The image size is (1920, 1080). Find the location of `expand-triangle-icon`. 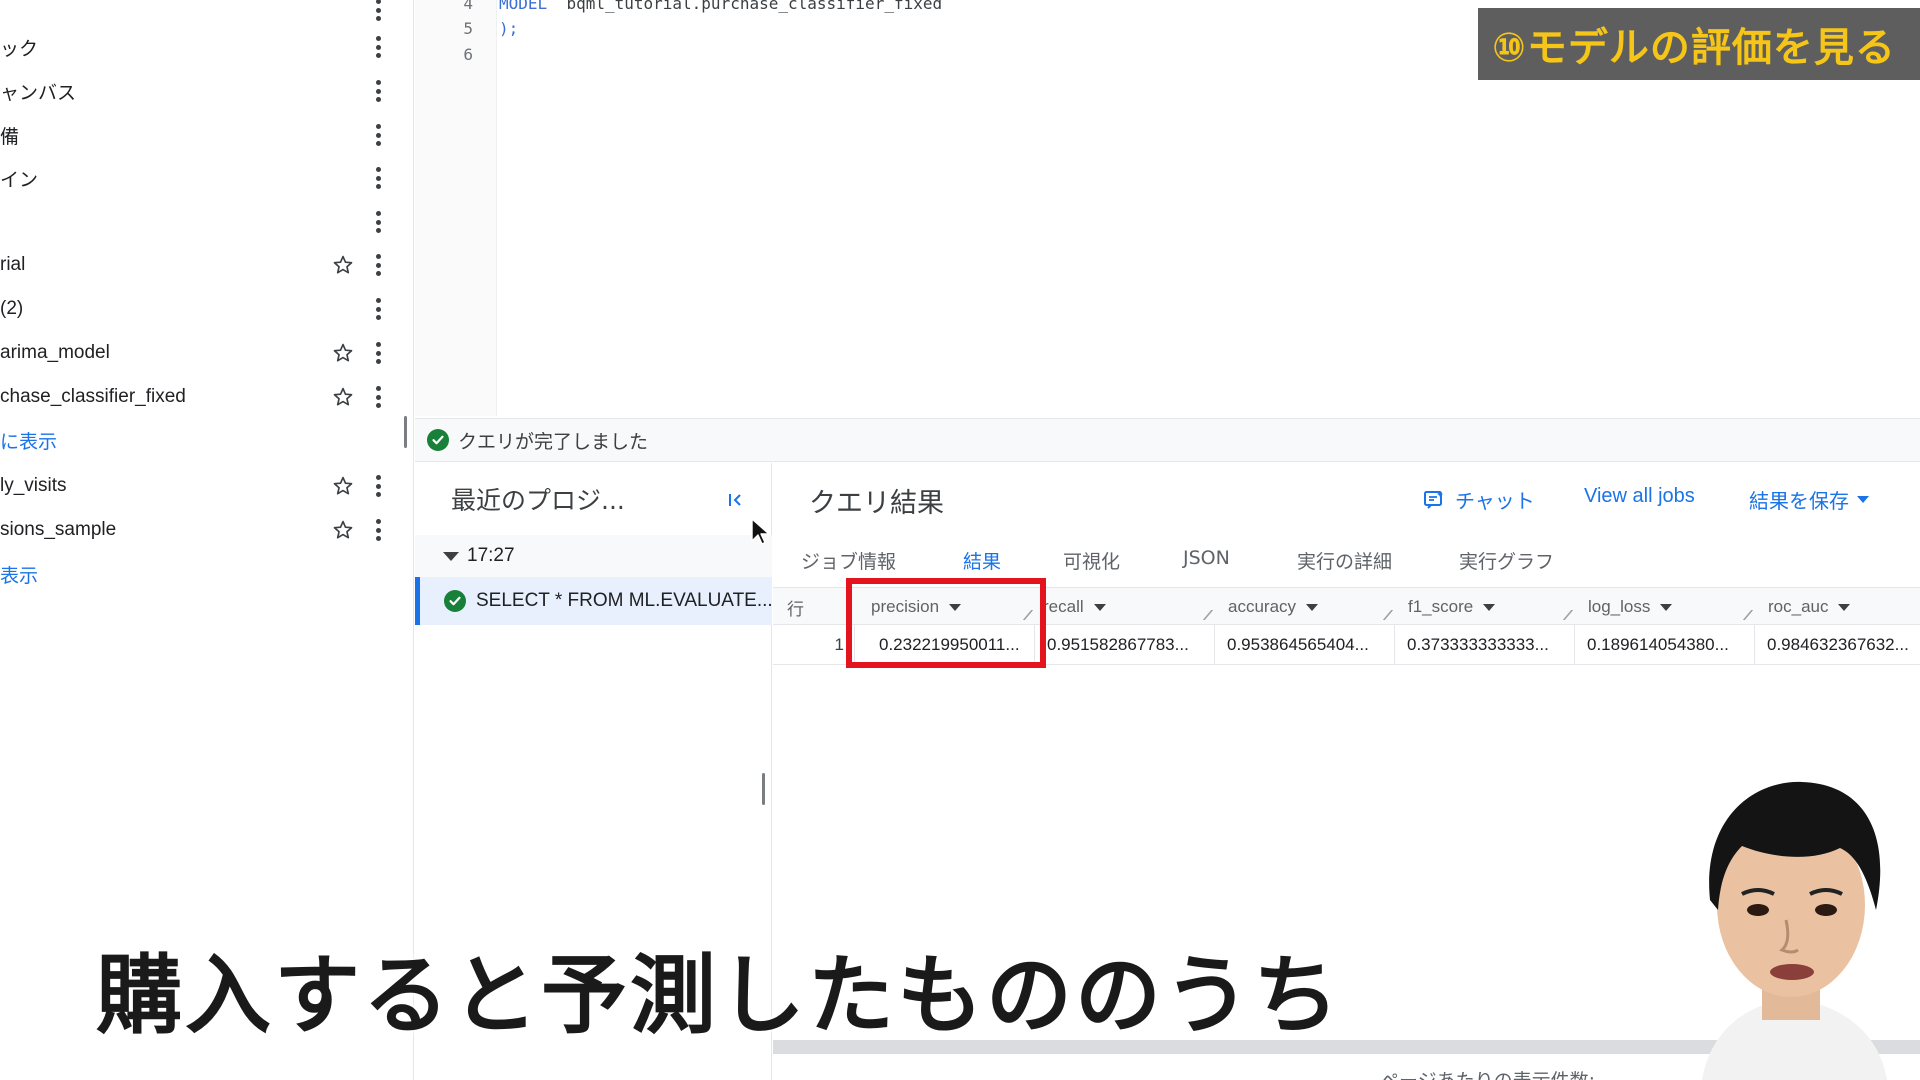

expand-triangle-icon is located at coordinates (451, 556).